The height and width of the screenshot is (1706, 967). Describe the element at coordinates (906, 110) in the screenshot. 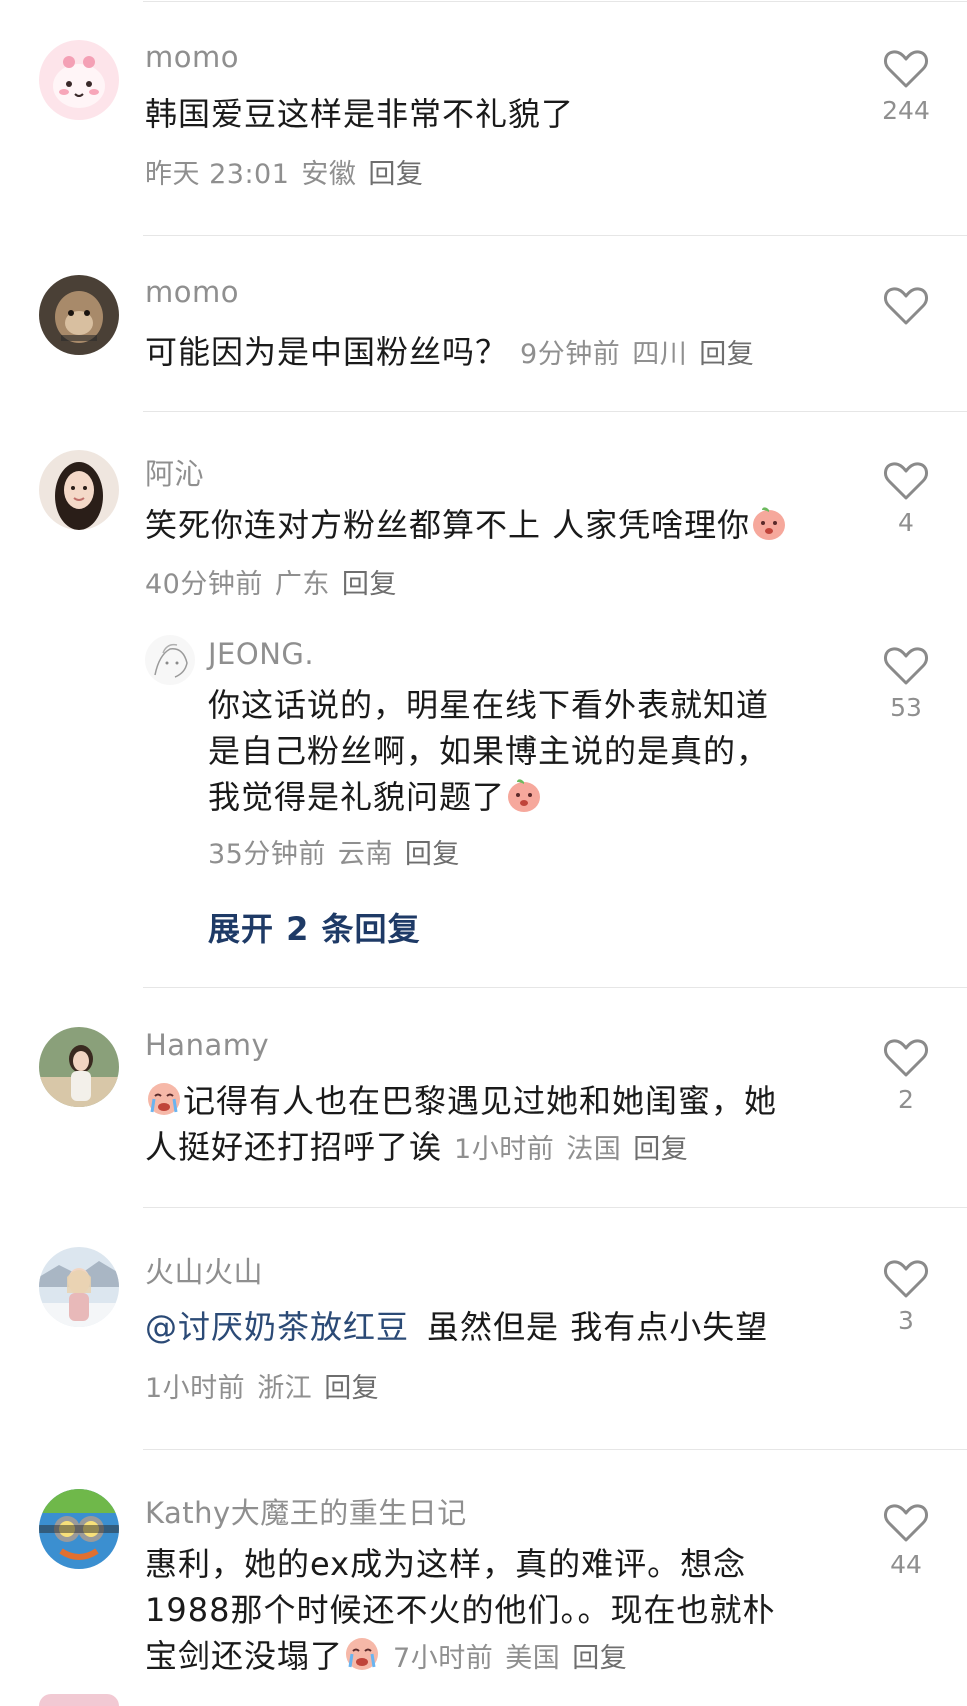

I see `like-count: 244` at that location.